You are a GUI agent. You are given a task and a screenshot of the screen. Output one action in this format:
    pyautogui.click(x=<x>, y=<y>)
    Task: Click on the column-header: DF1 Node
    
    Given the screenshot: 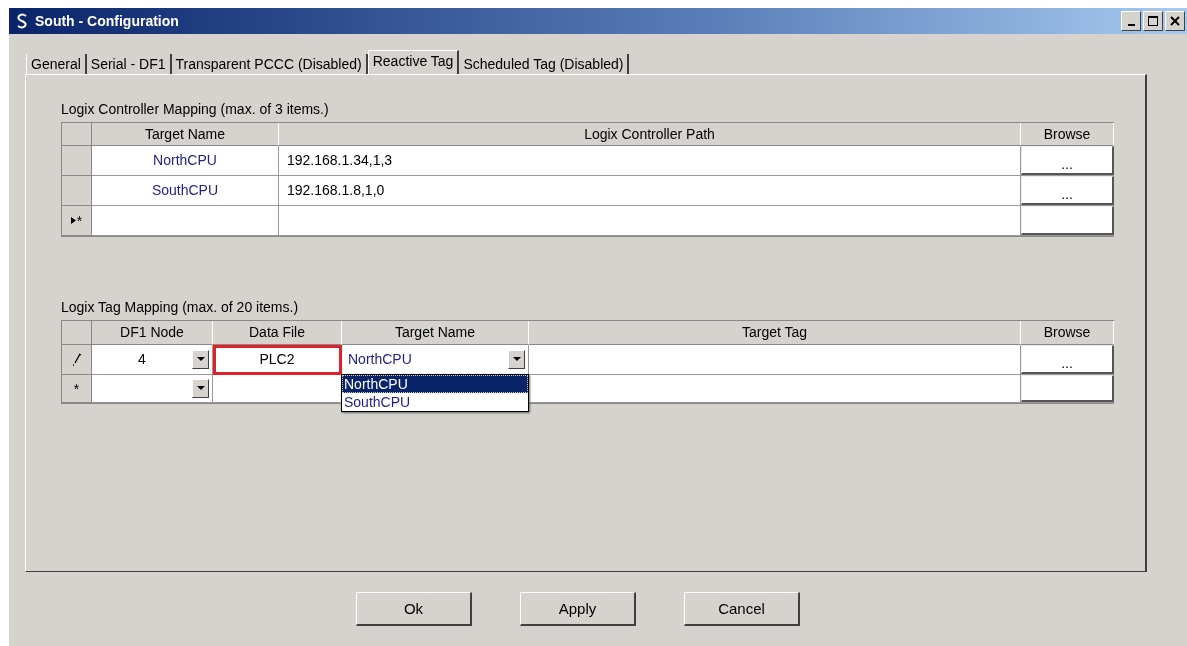 What is the action you would take?
    pyautogui.click(x=152, y=333)
    